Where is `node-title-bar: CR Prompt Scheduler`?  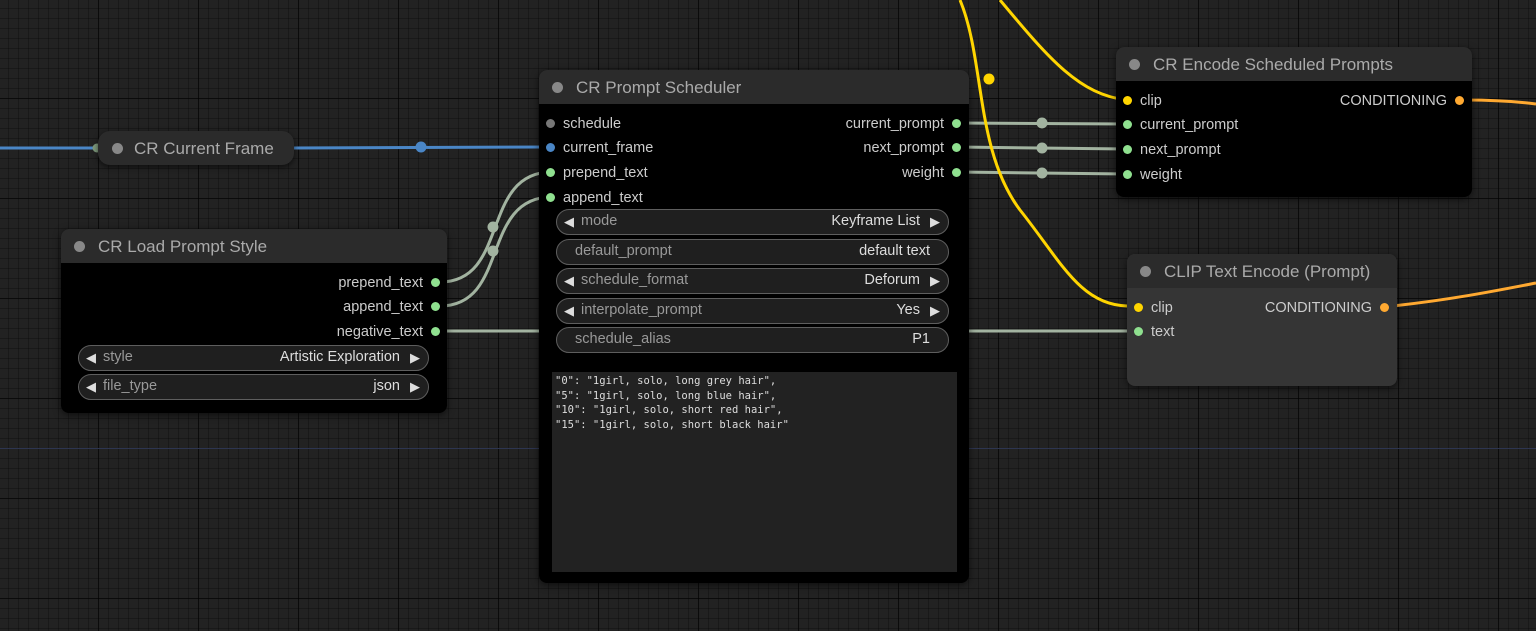
node-title-bar: CR Prompt Scheduler is located at coordinates (754, 87).